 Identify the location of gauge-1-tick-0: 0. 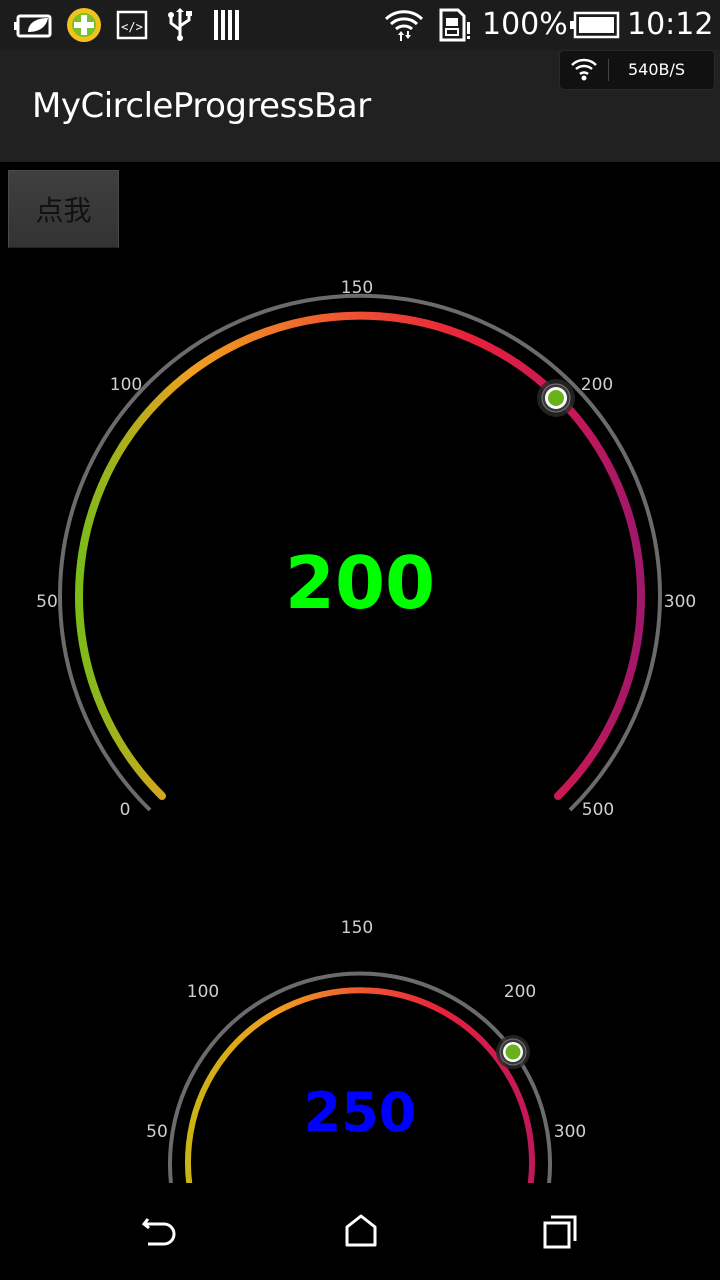
(125, 810).